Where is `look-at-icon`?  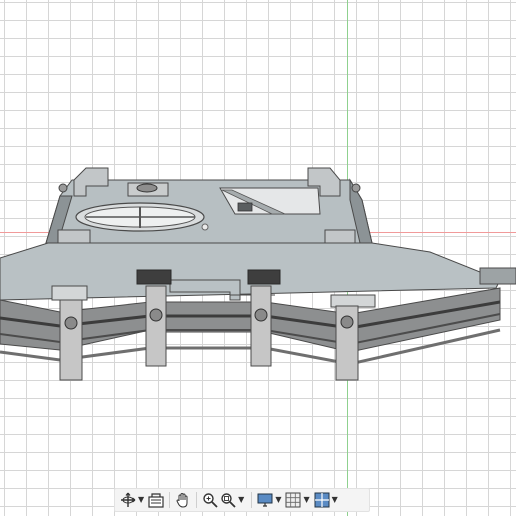 look-at-icon is located at coordinates (156, 500).